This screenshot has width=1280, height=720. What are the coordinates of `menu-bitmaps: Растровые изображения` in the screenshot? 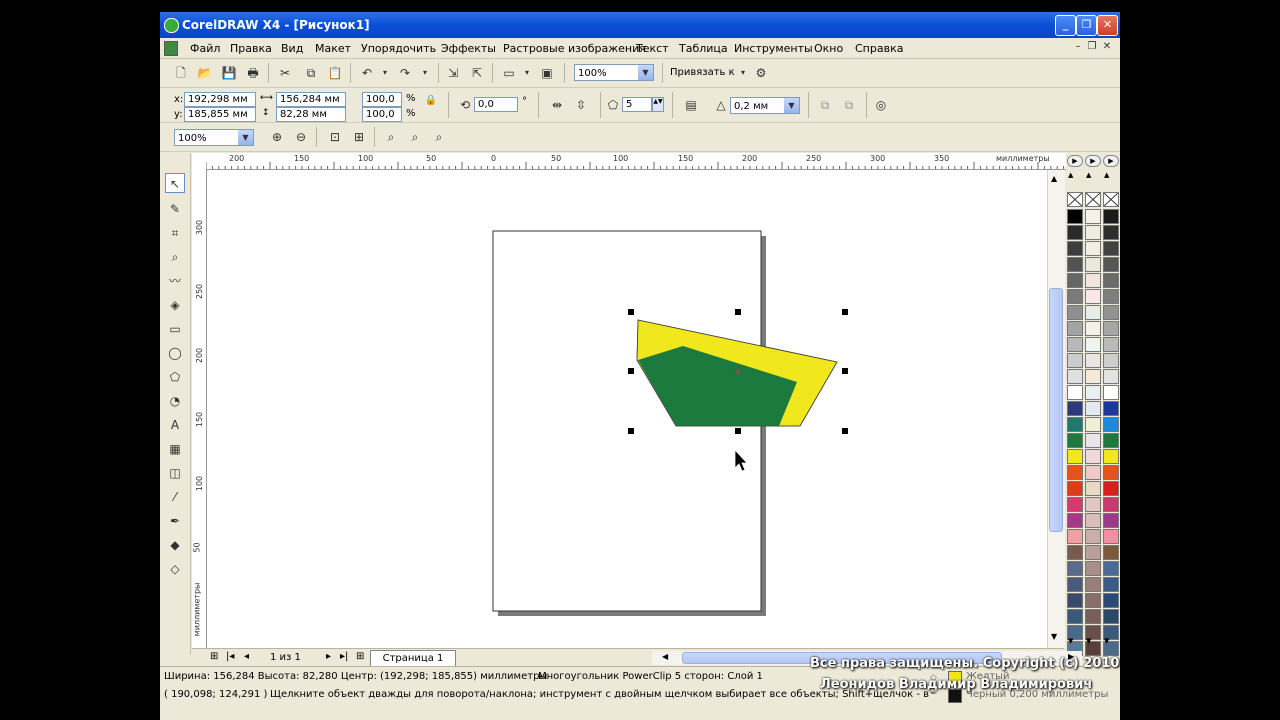 It's located at (574, 48).